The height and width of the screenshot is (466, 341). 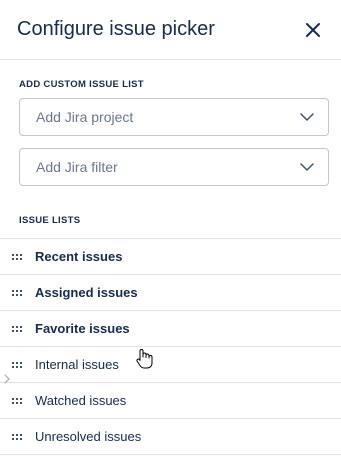 I want to click on issue-list-label: Favorite issues, so click(x=82, y=328).